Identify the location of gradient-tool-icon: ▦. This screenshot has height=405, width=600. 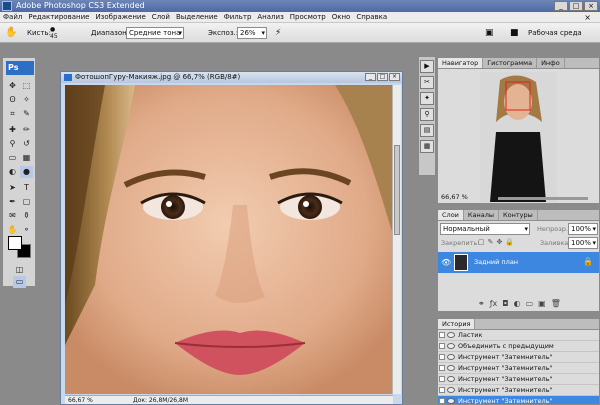
(26, 158).